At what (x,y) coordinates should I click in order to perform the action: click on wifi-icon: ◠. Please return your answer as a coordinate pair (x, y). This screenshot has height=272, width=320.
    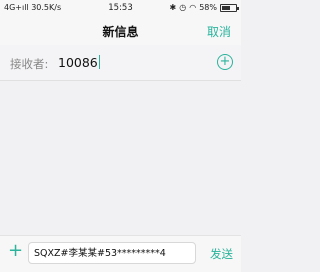
    Looking at the image, I should click on (193, 7).